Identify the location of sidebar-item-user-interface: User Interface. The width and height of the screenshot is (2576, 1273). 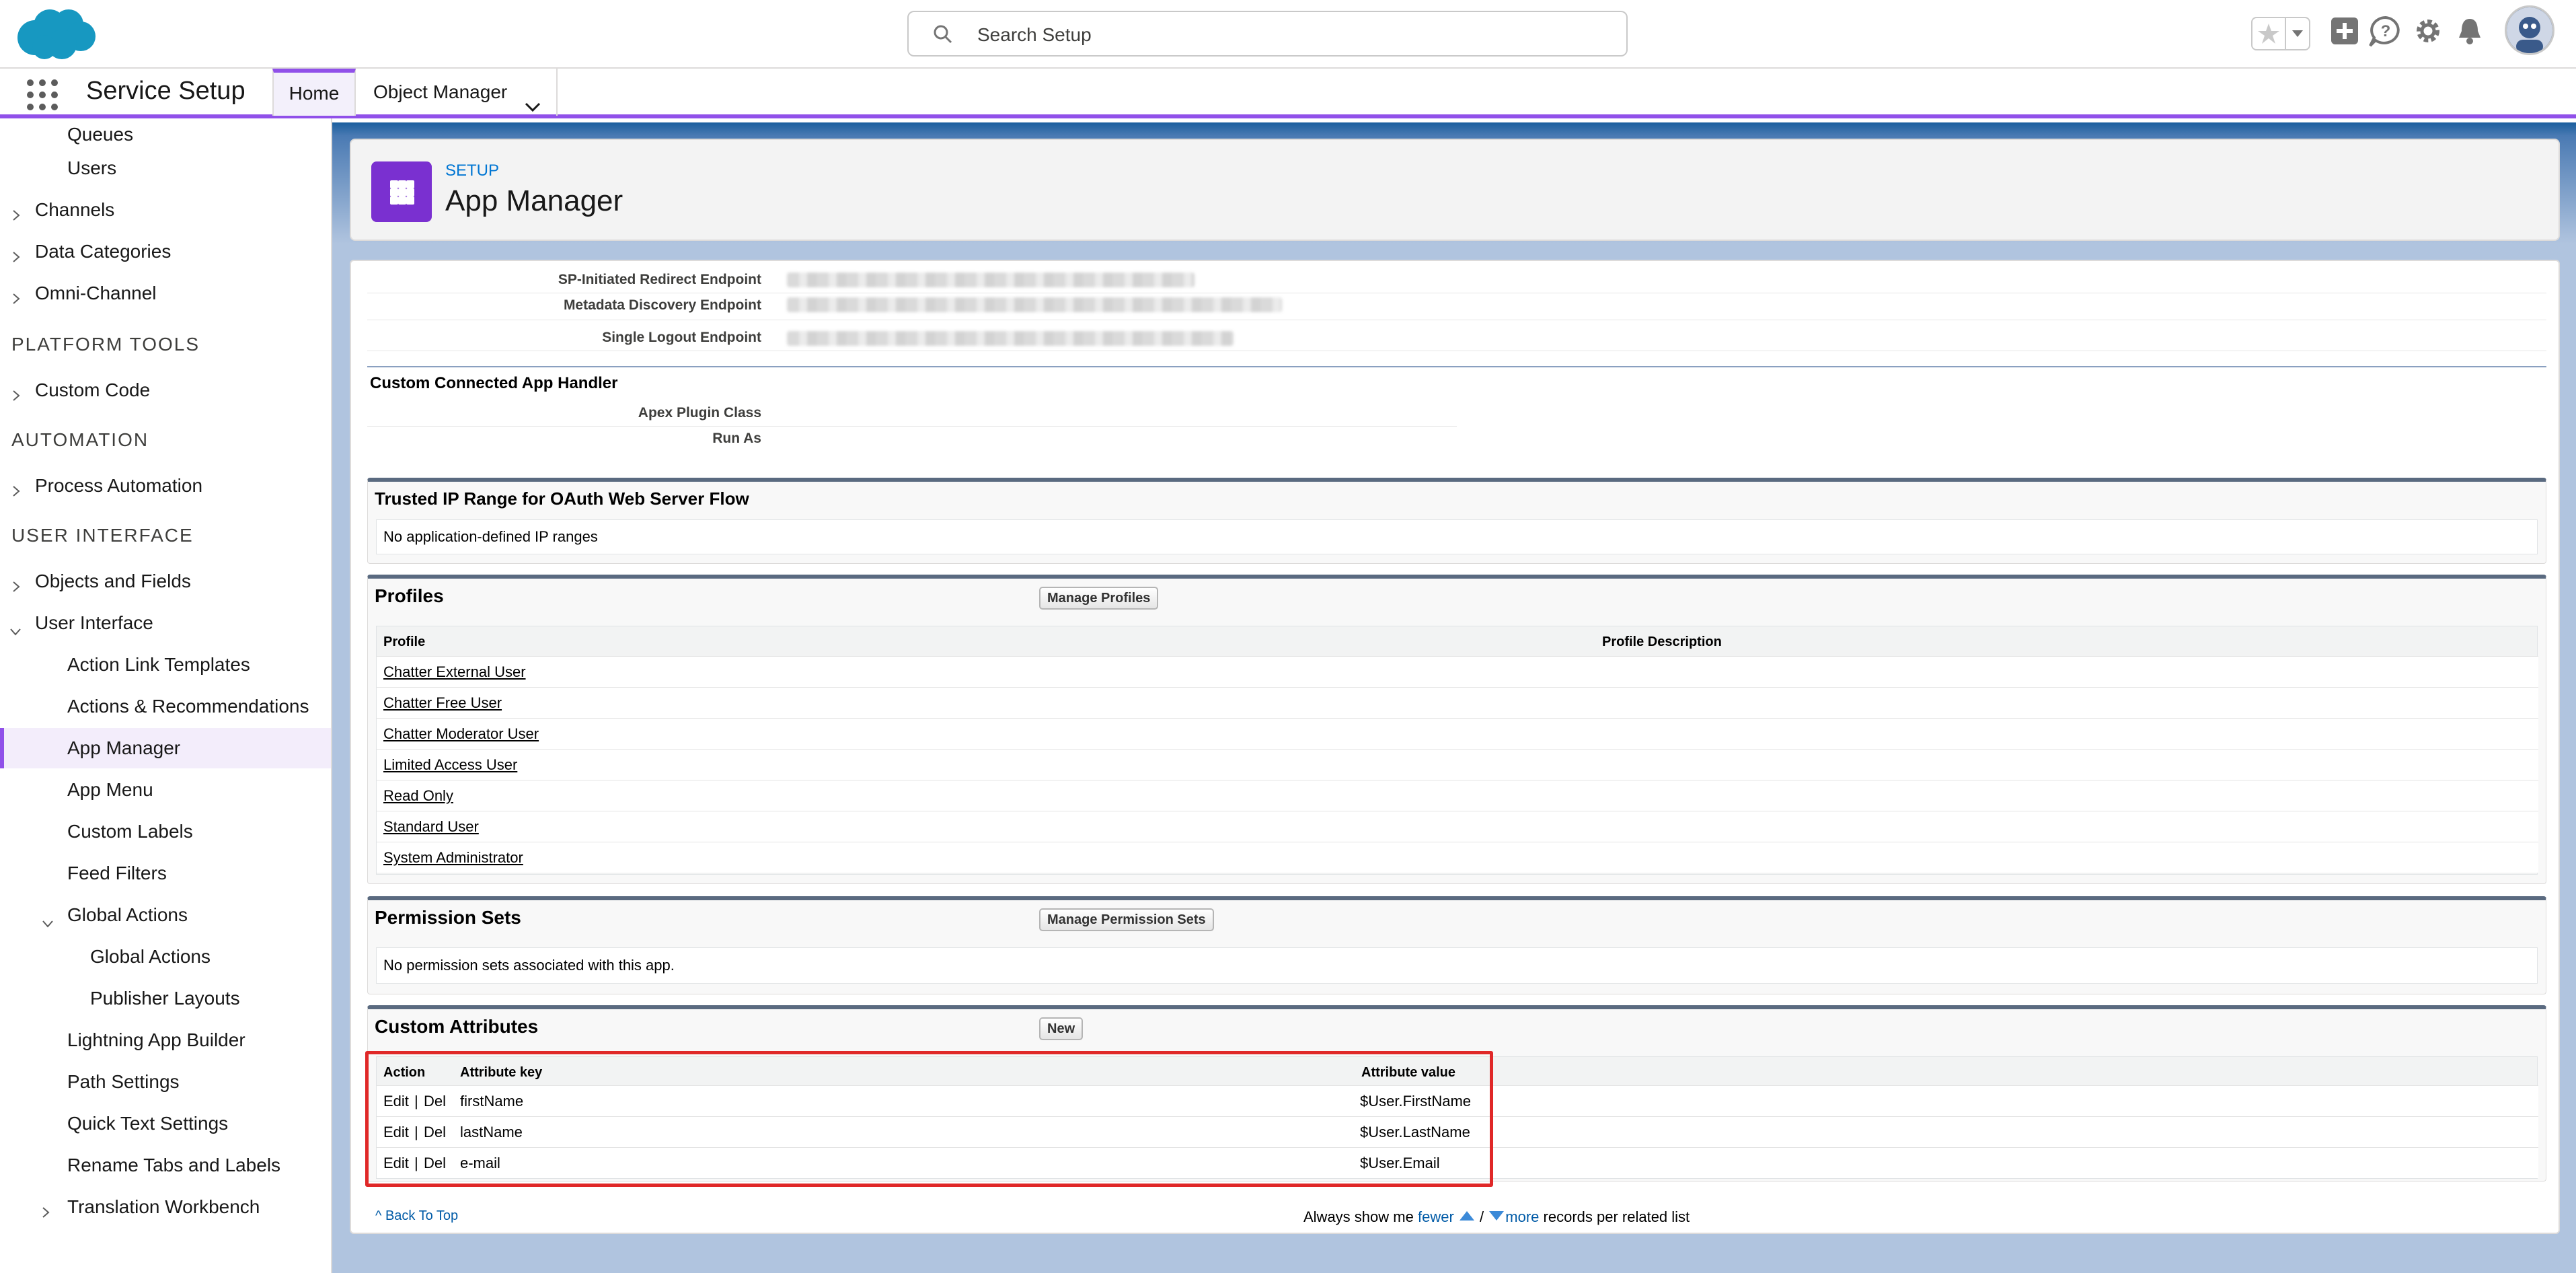
(165, 623).